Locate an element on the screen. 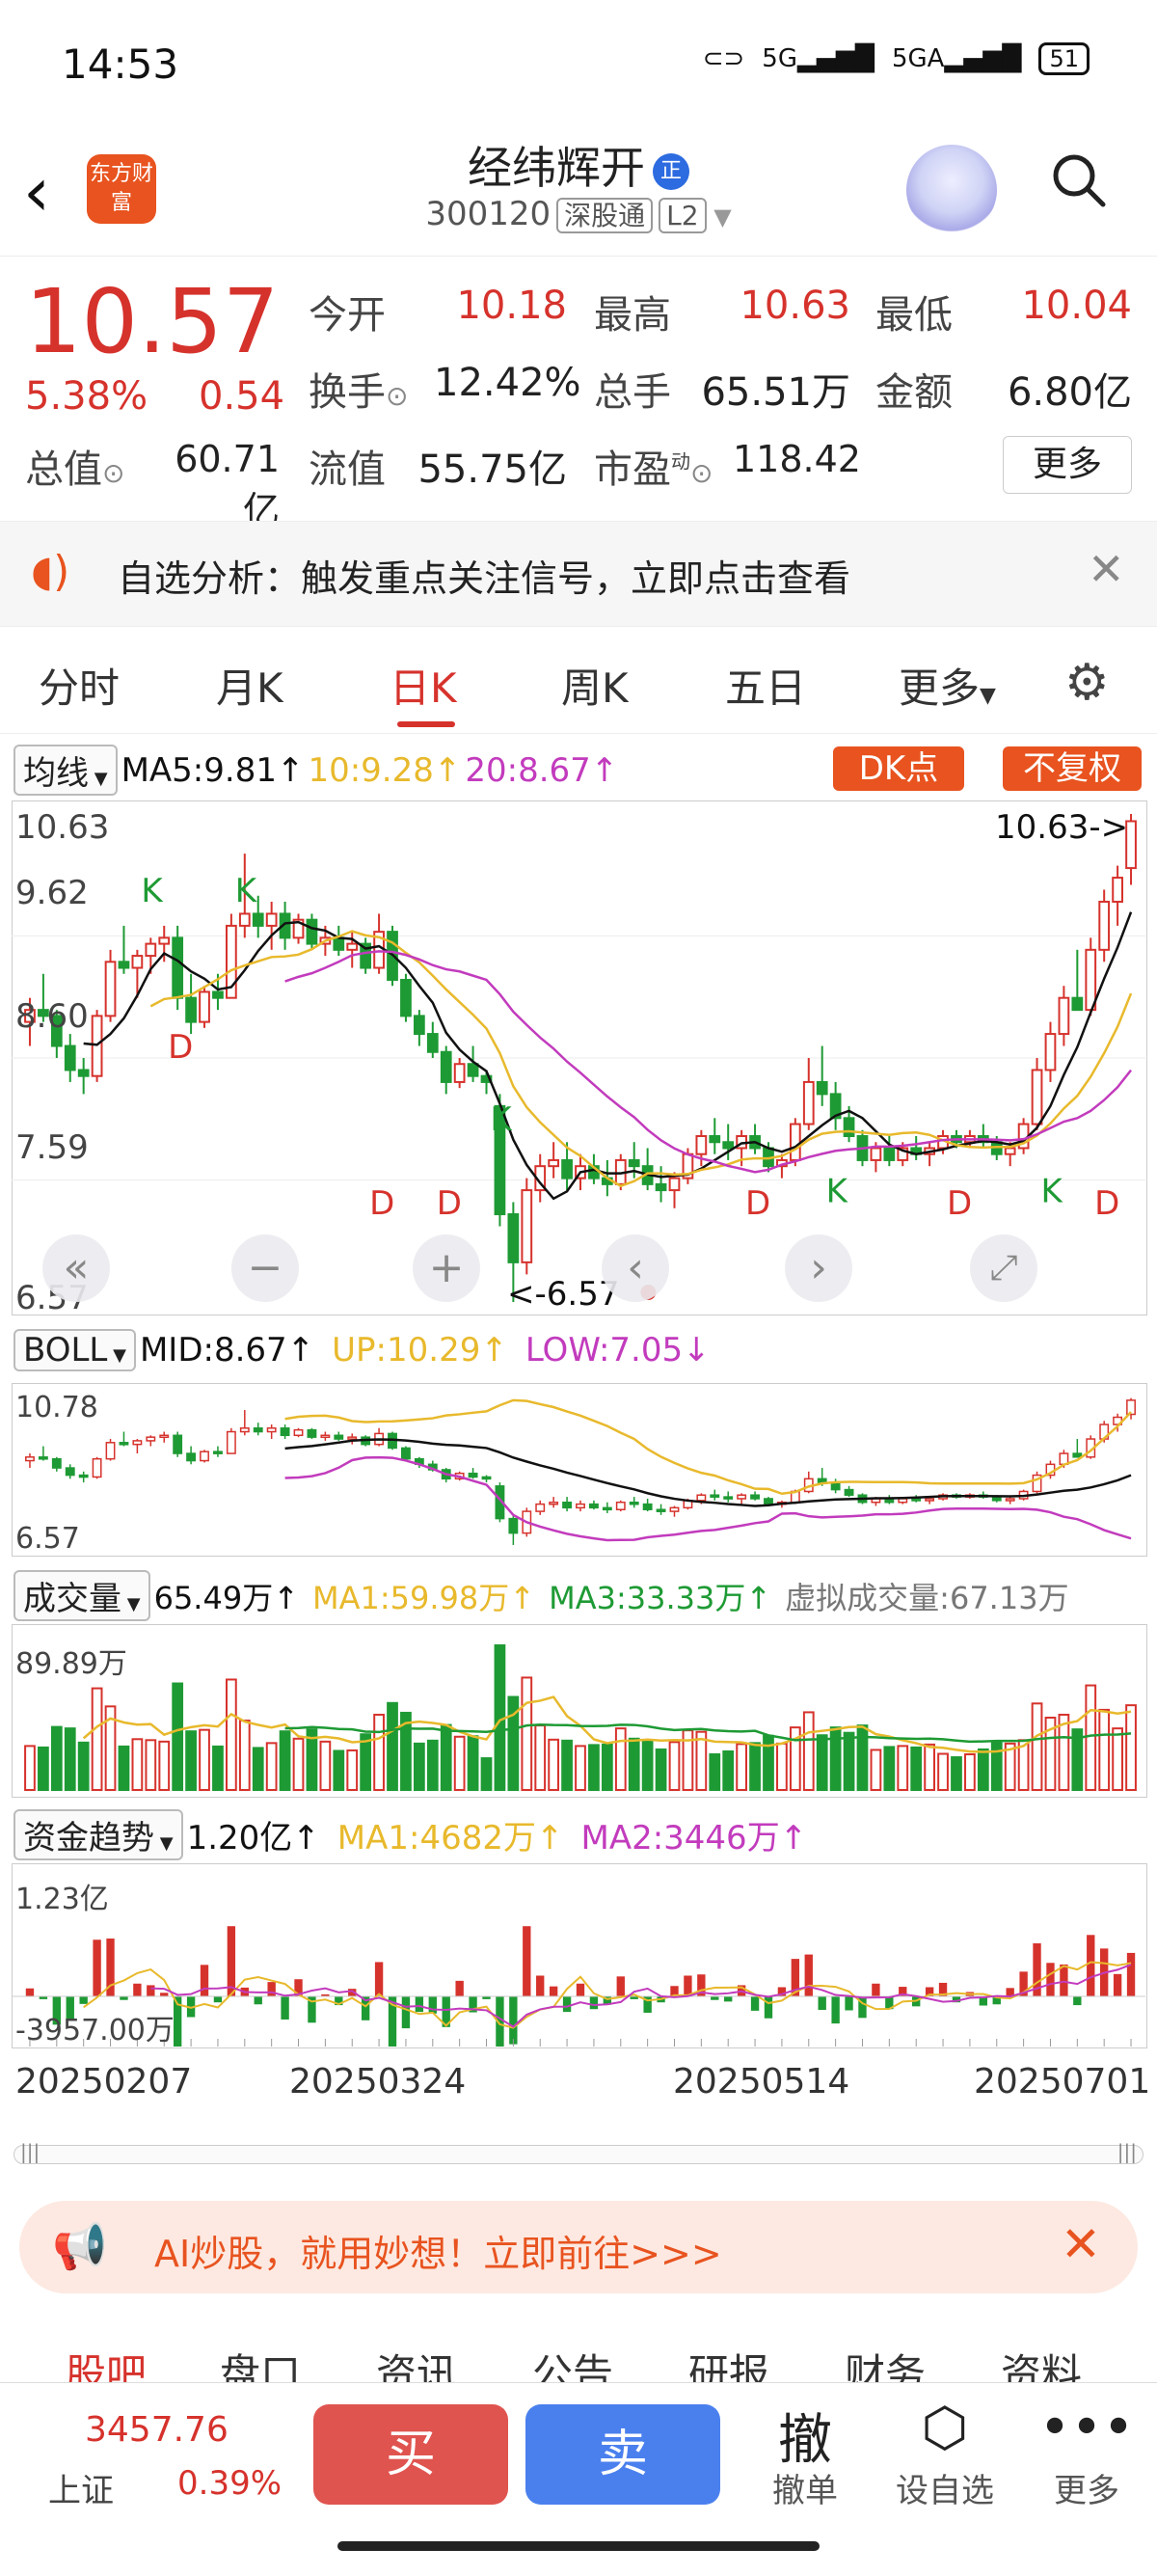 This screenshot has width=1157, height=2576. scroll-handle-right: ||| is located at coordinates (1127, 2151).